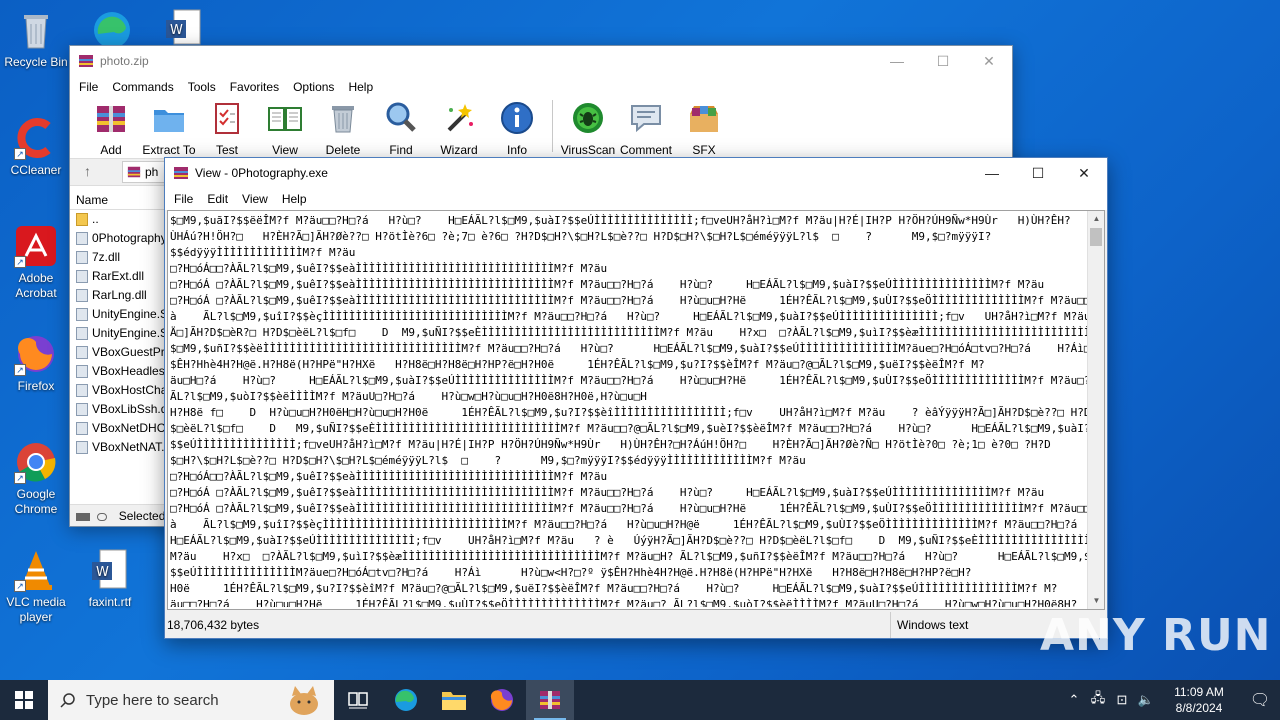 Image resolution: width=1280 pixels, height=720 pixels. What do you see at coordinates (217, 199) in the screenshot?
I see `menu-edit: Edit` at bounding box center [217, 199].